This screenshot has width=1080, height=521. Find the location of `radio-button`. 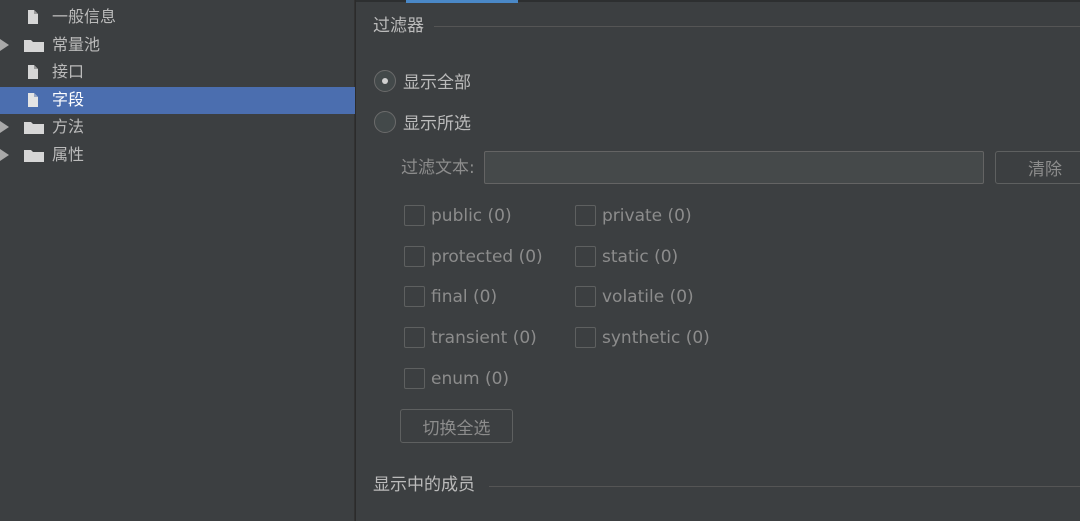

radio-button is located at coordinates (385, 121).